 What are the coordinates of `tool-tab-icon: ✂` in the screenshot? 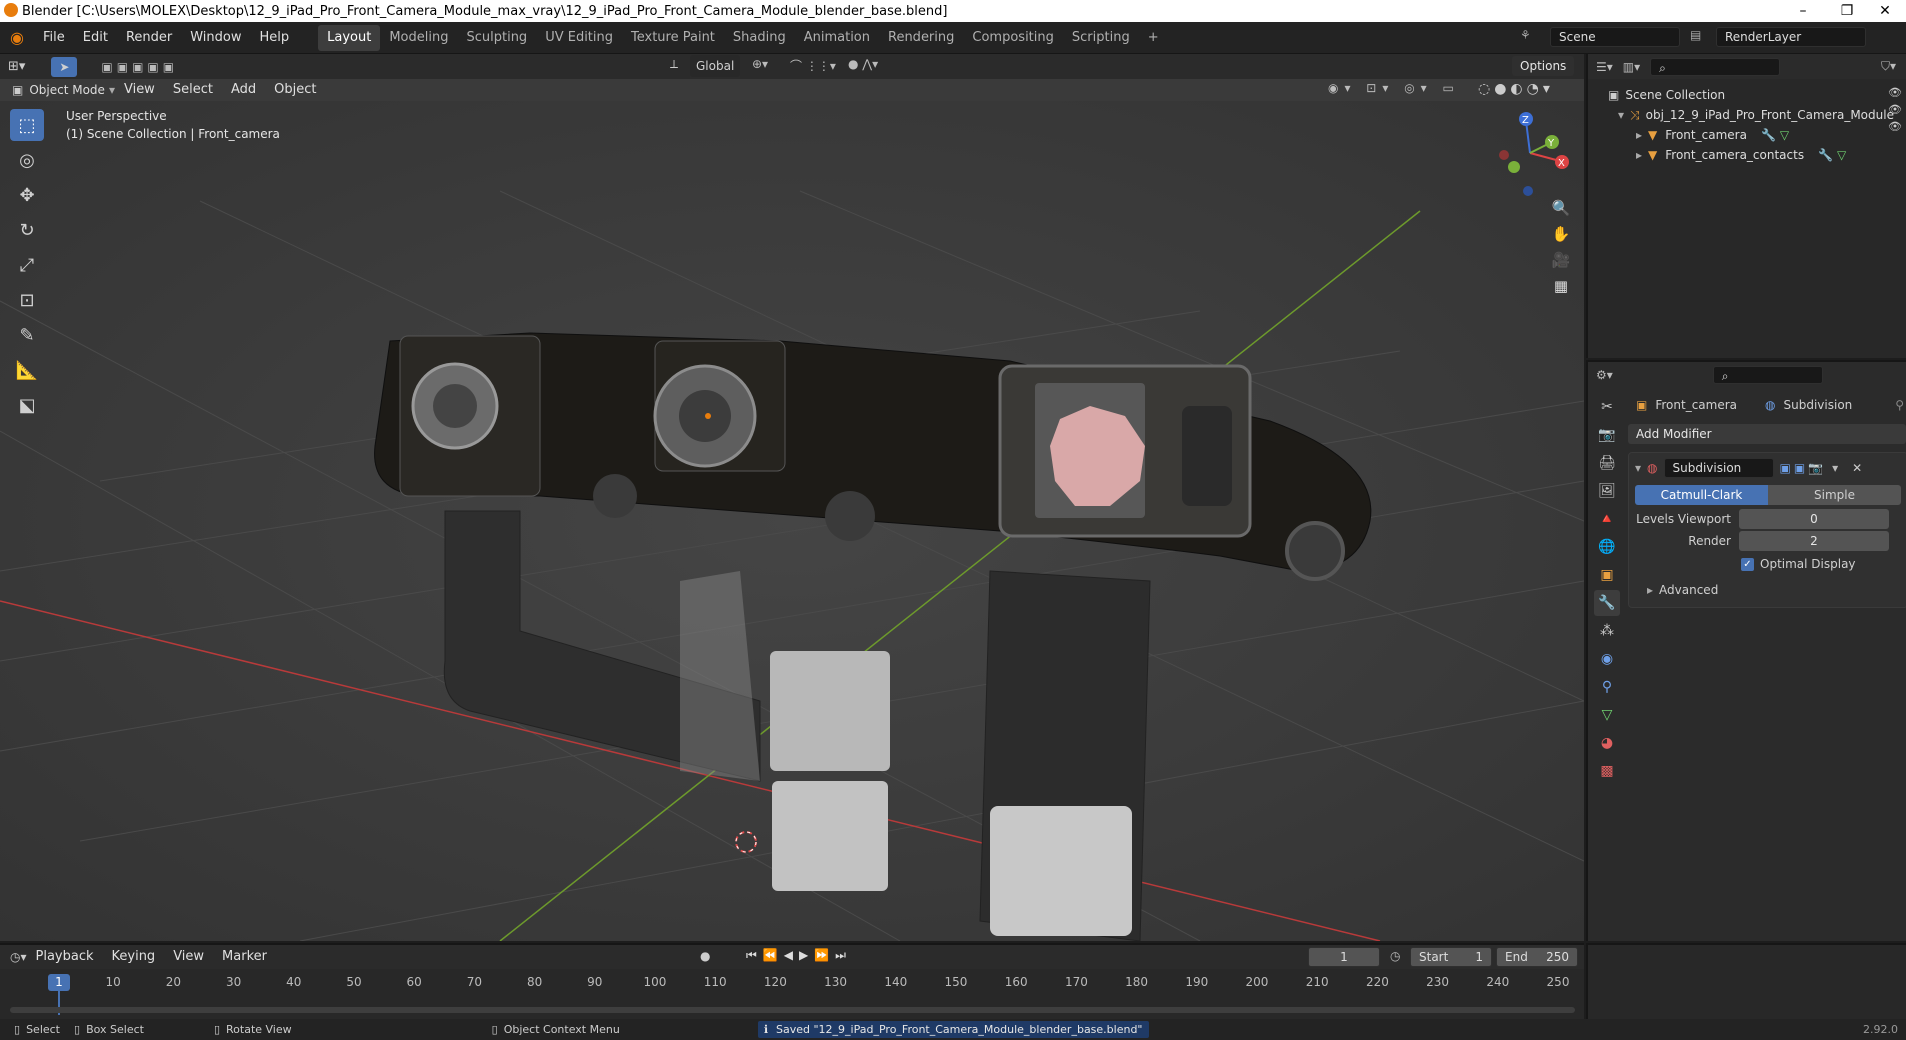 It's located at (1607, 407).